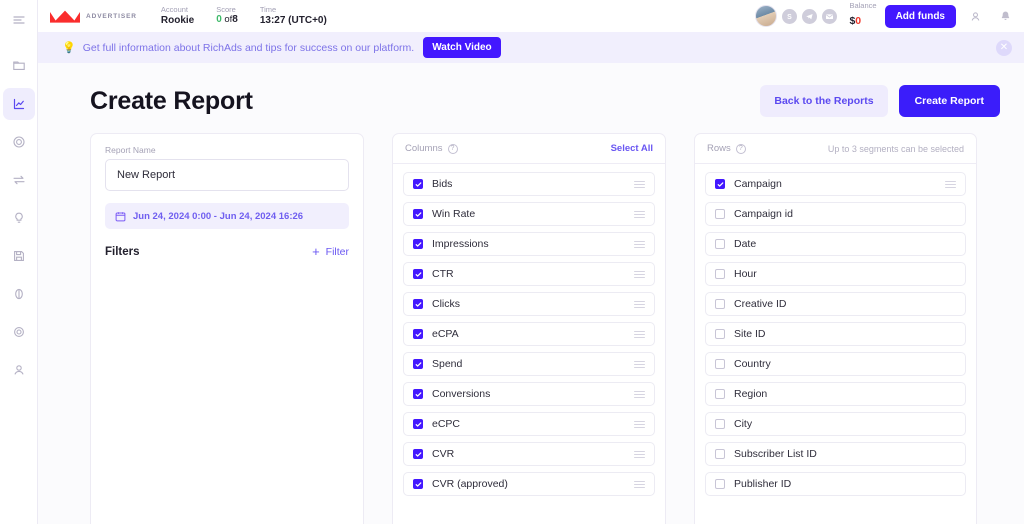  Describe the element at coordinates (763, 484) in the screenshot. I see `list-item-label: Publisher ID` at that location.